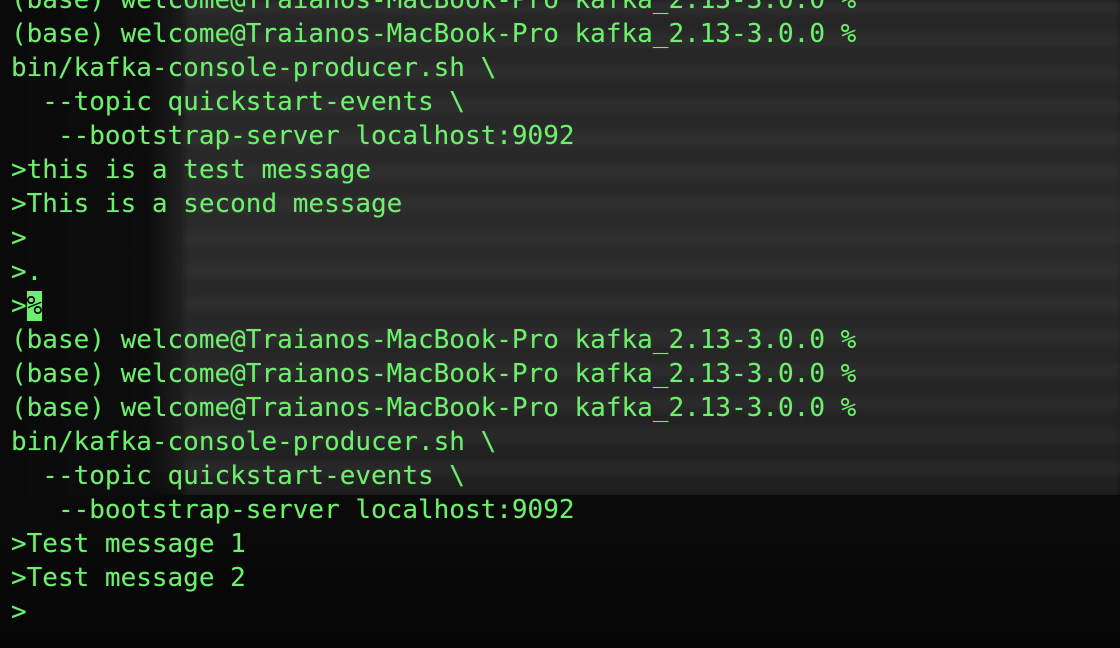  I want to click on producer-input-line: >this is a test message, so click(191, 170).